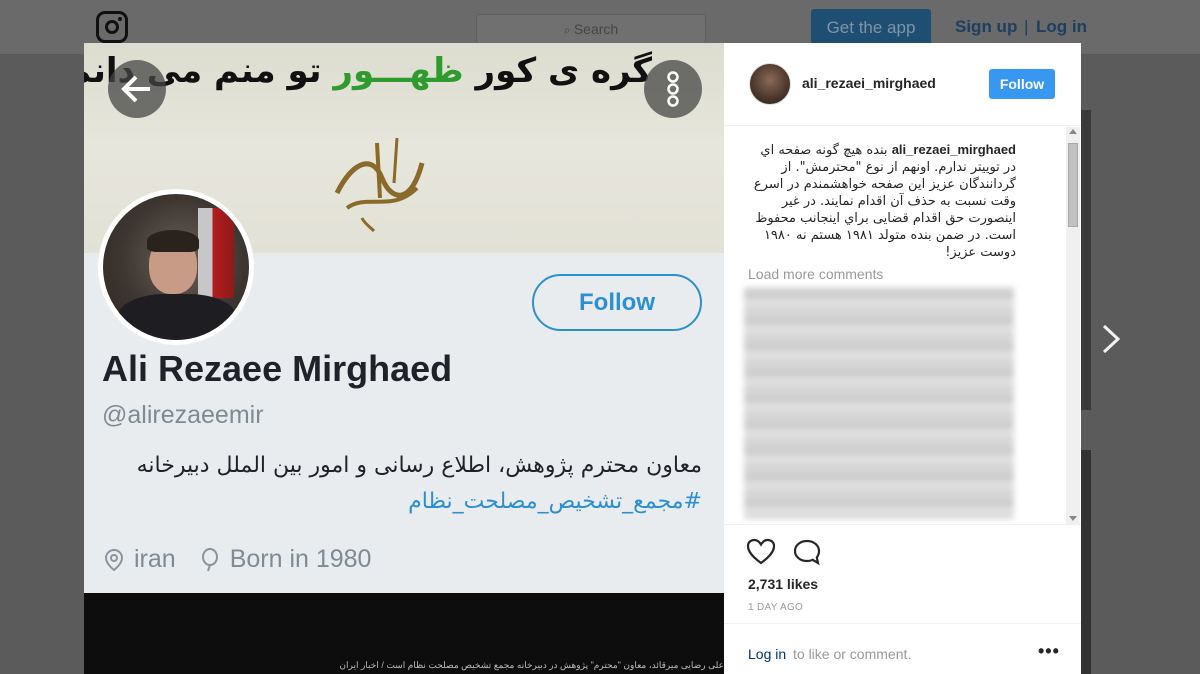  Describe the element at coordinates (377, 178) in the screenshot. I see `calligraphy-emblem` at that location.